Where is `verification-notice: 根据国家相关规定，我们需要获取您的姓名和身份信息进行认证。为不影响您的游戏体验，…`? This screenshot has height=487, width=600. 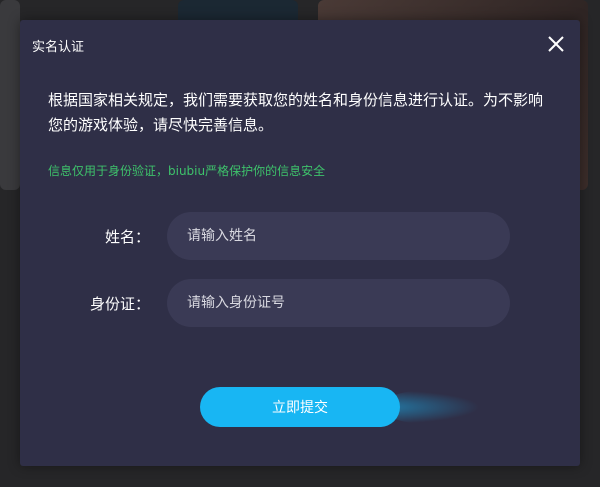
verification-notice: 根据国家相关规定，我们需要获取您的姓名和身份信息进行认证。为不影响您的游戏体验，… is located at coordinates (296, 112).